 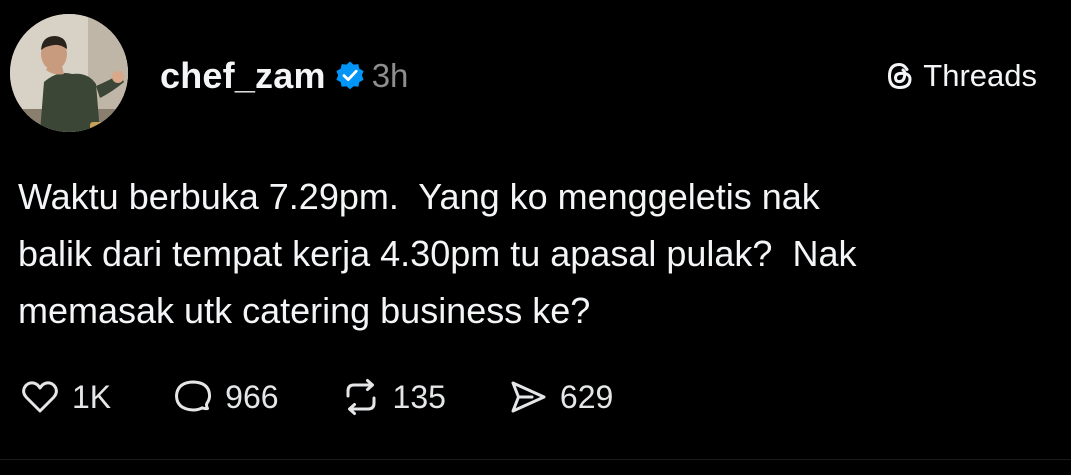 What do you see at coordinates (92, 396) in the screenshot?
I see `like-count: 1K` at bounding box center [92, 396].